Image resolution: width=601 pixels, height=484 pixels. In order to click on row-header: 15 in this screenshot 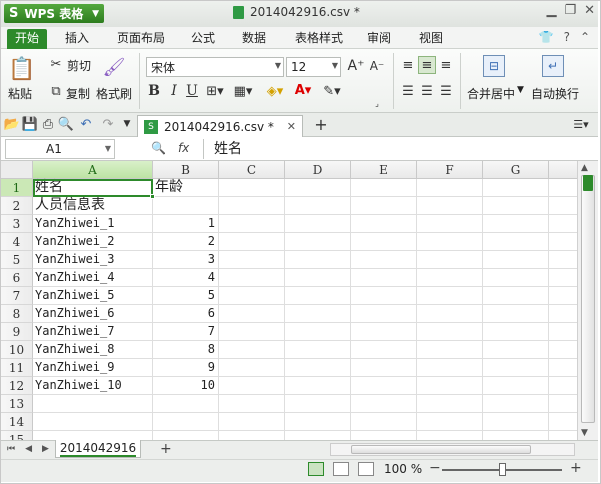, I will do `click(17, 435)`.